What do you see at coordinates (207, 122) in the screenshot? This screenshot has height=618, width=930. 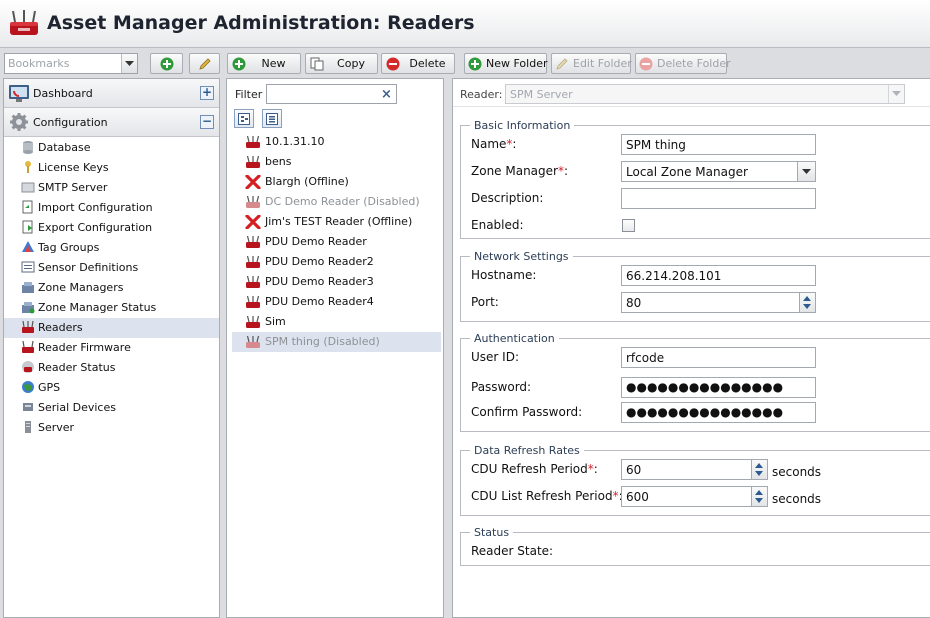 I see `collapse-icon: −` at bounding box center [207, 122].